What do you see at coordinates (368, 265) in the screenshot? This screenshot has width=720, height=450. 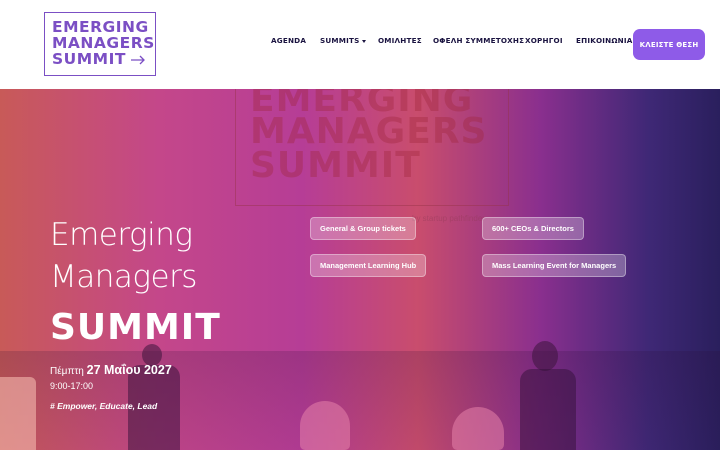 I see `pill-learning-hub: Management Learning Hub` at bounding box center [368, 265].